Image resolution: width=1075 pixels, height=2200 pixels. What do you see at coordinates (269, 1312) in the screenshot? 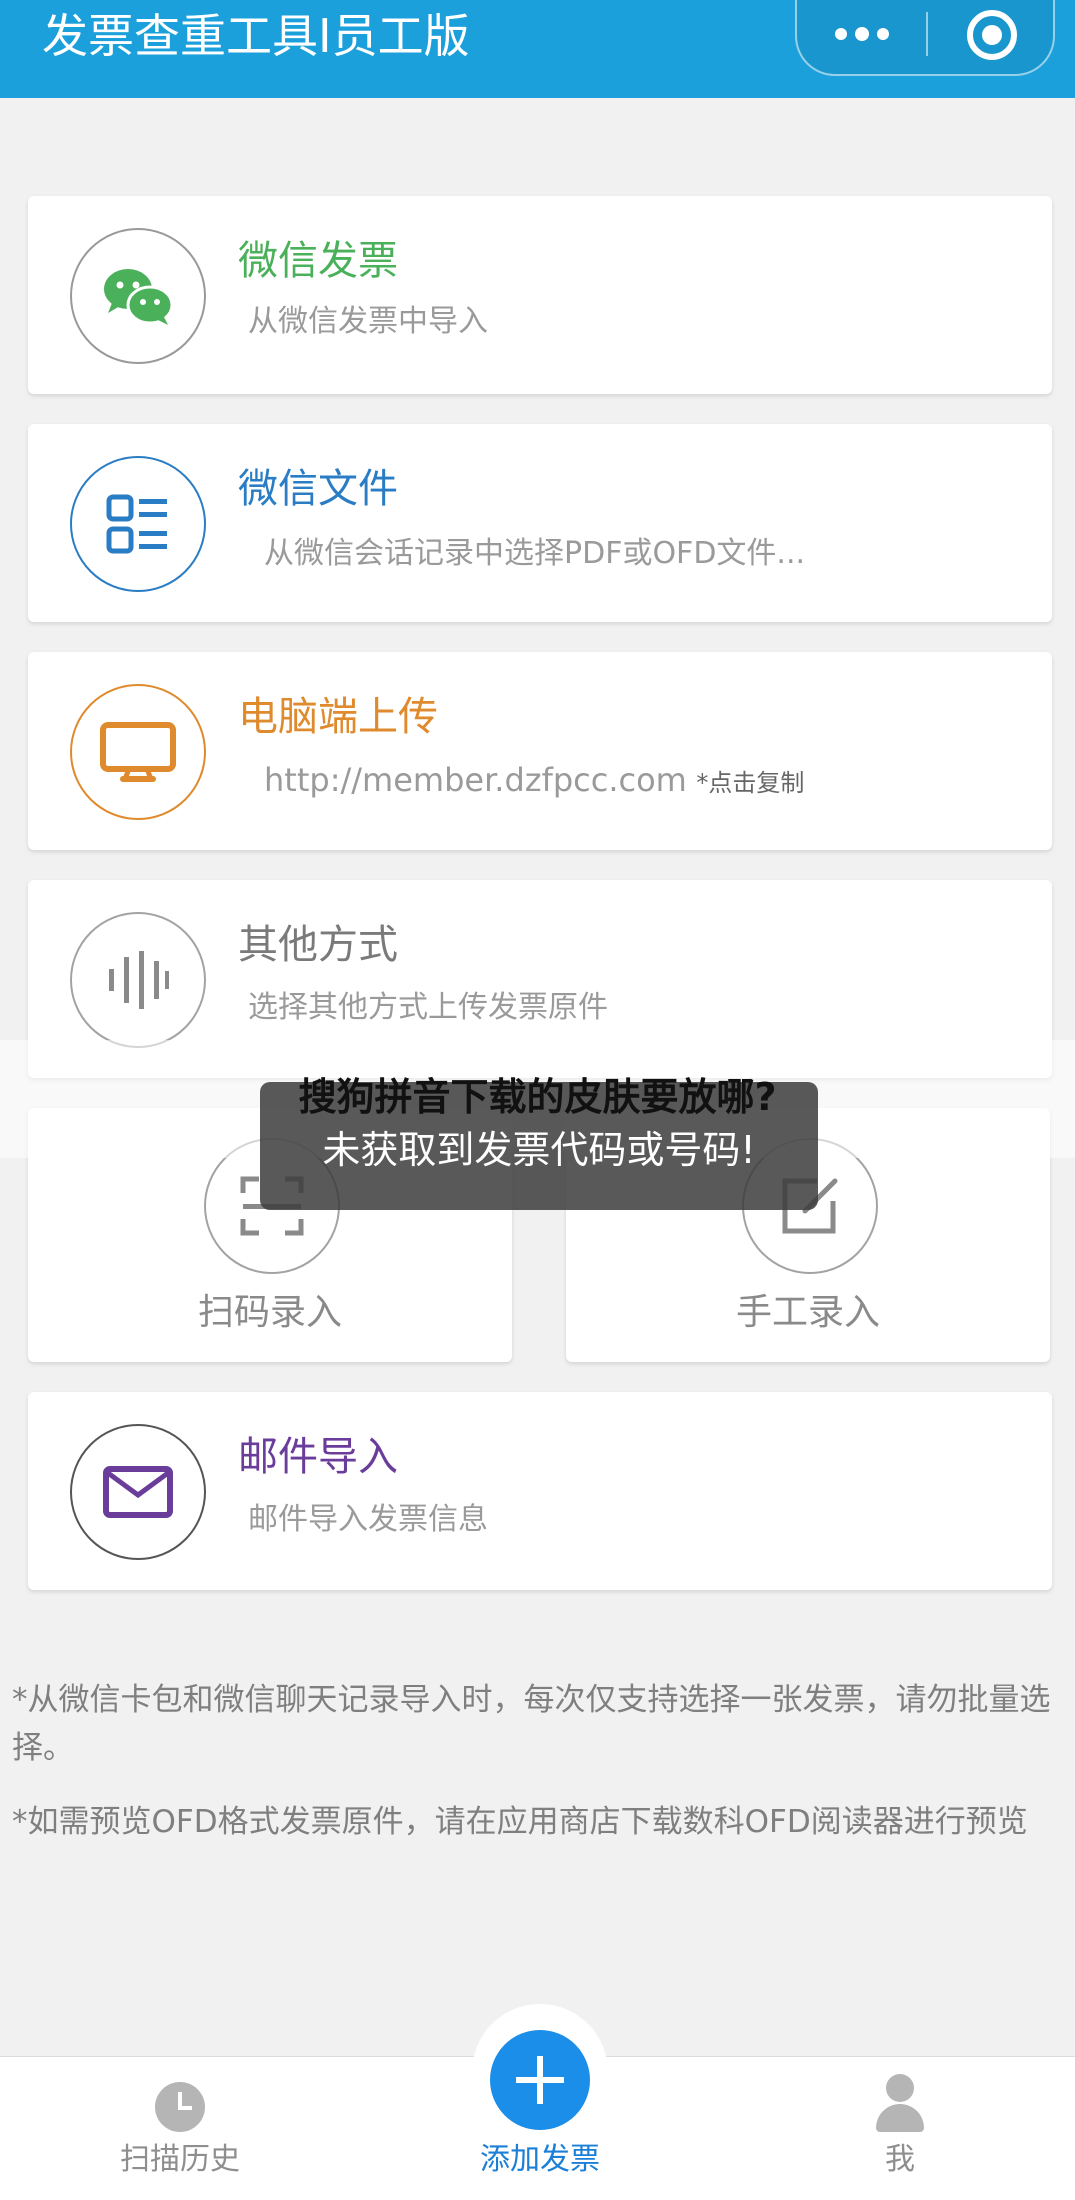
I see `scan-entry-label: 扫码录入` at bounding box center [269, 1312].